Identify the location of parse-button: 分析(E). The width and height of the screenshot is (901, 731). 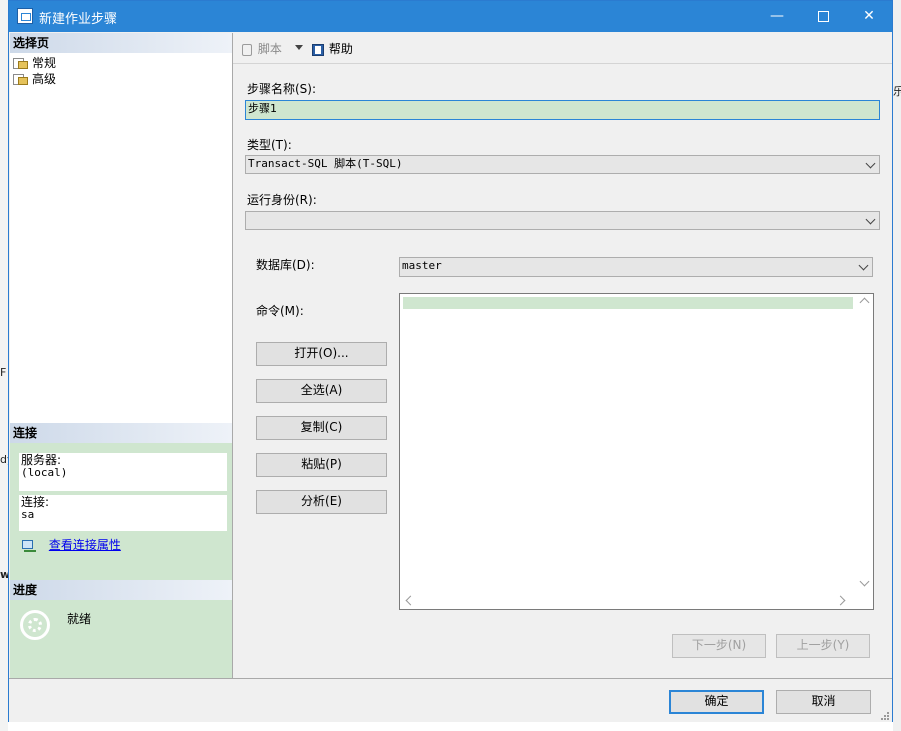
(321, 502).